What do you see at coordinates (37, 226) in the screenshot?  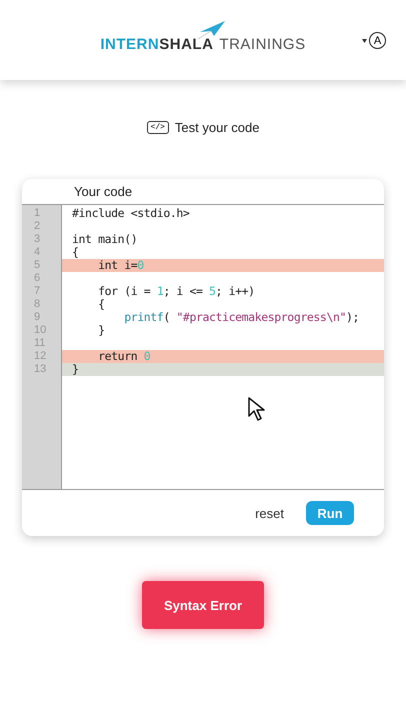 I see `line-number: 2` at bounding box center [37, 226].